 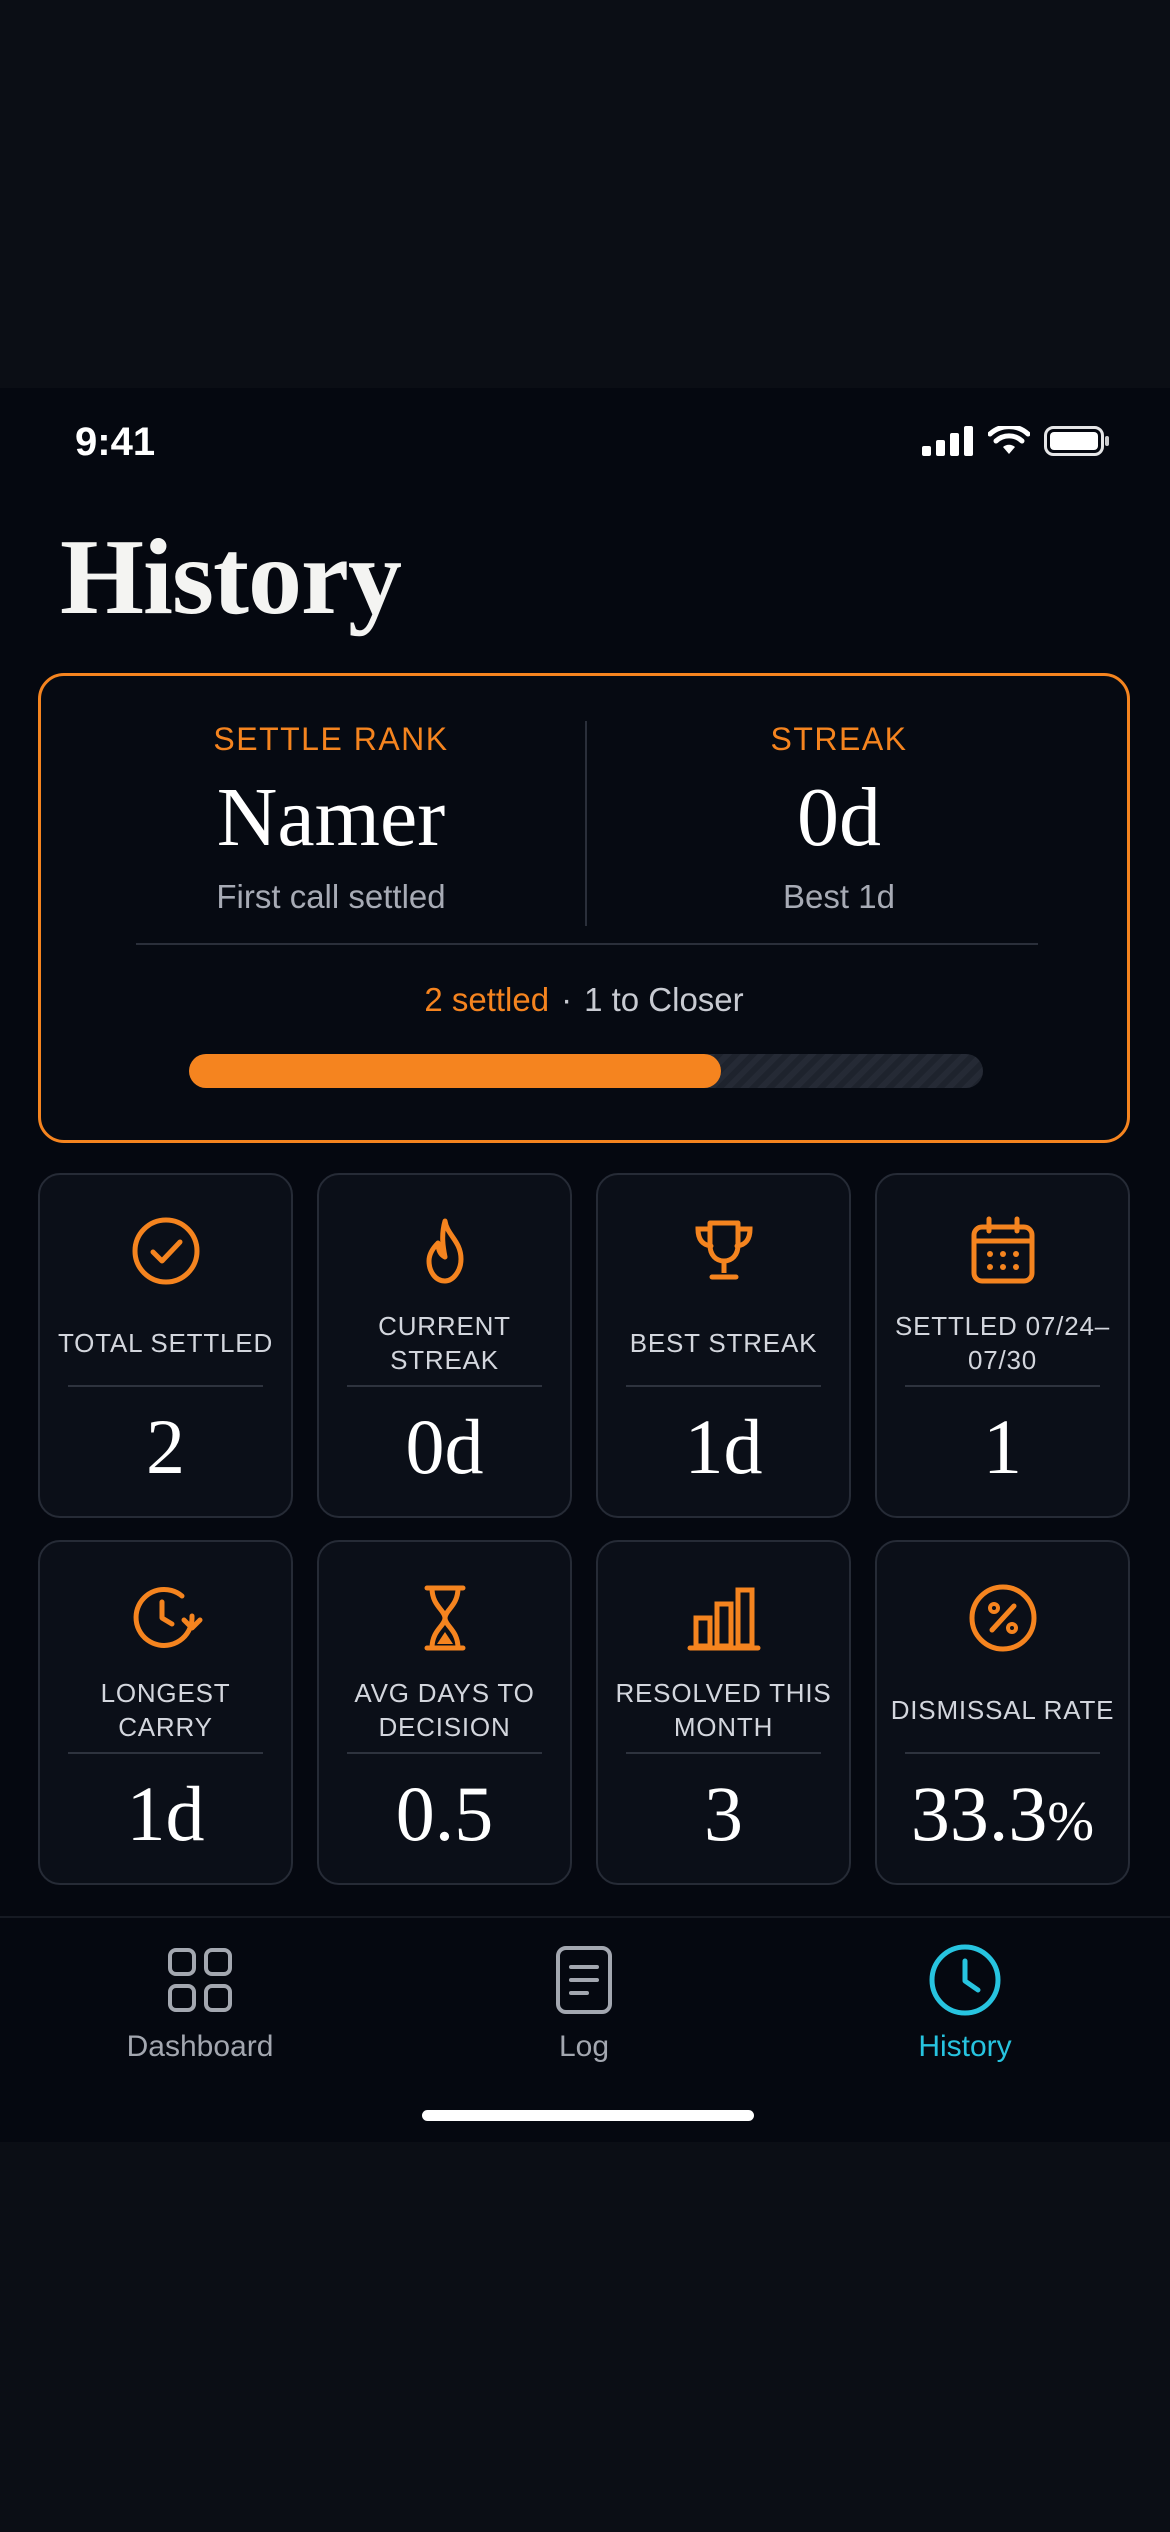 What do you see at coordinates (1009, 440) in the screenshot?
I see `wifi-icon` at bounding box center [1009, 440].